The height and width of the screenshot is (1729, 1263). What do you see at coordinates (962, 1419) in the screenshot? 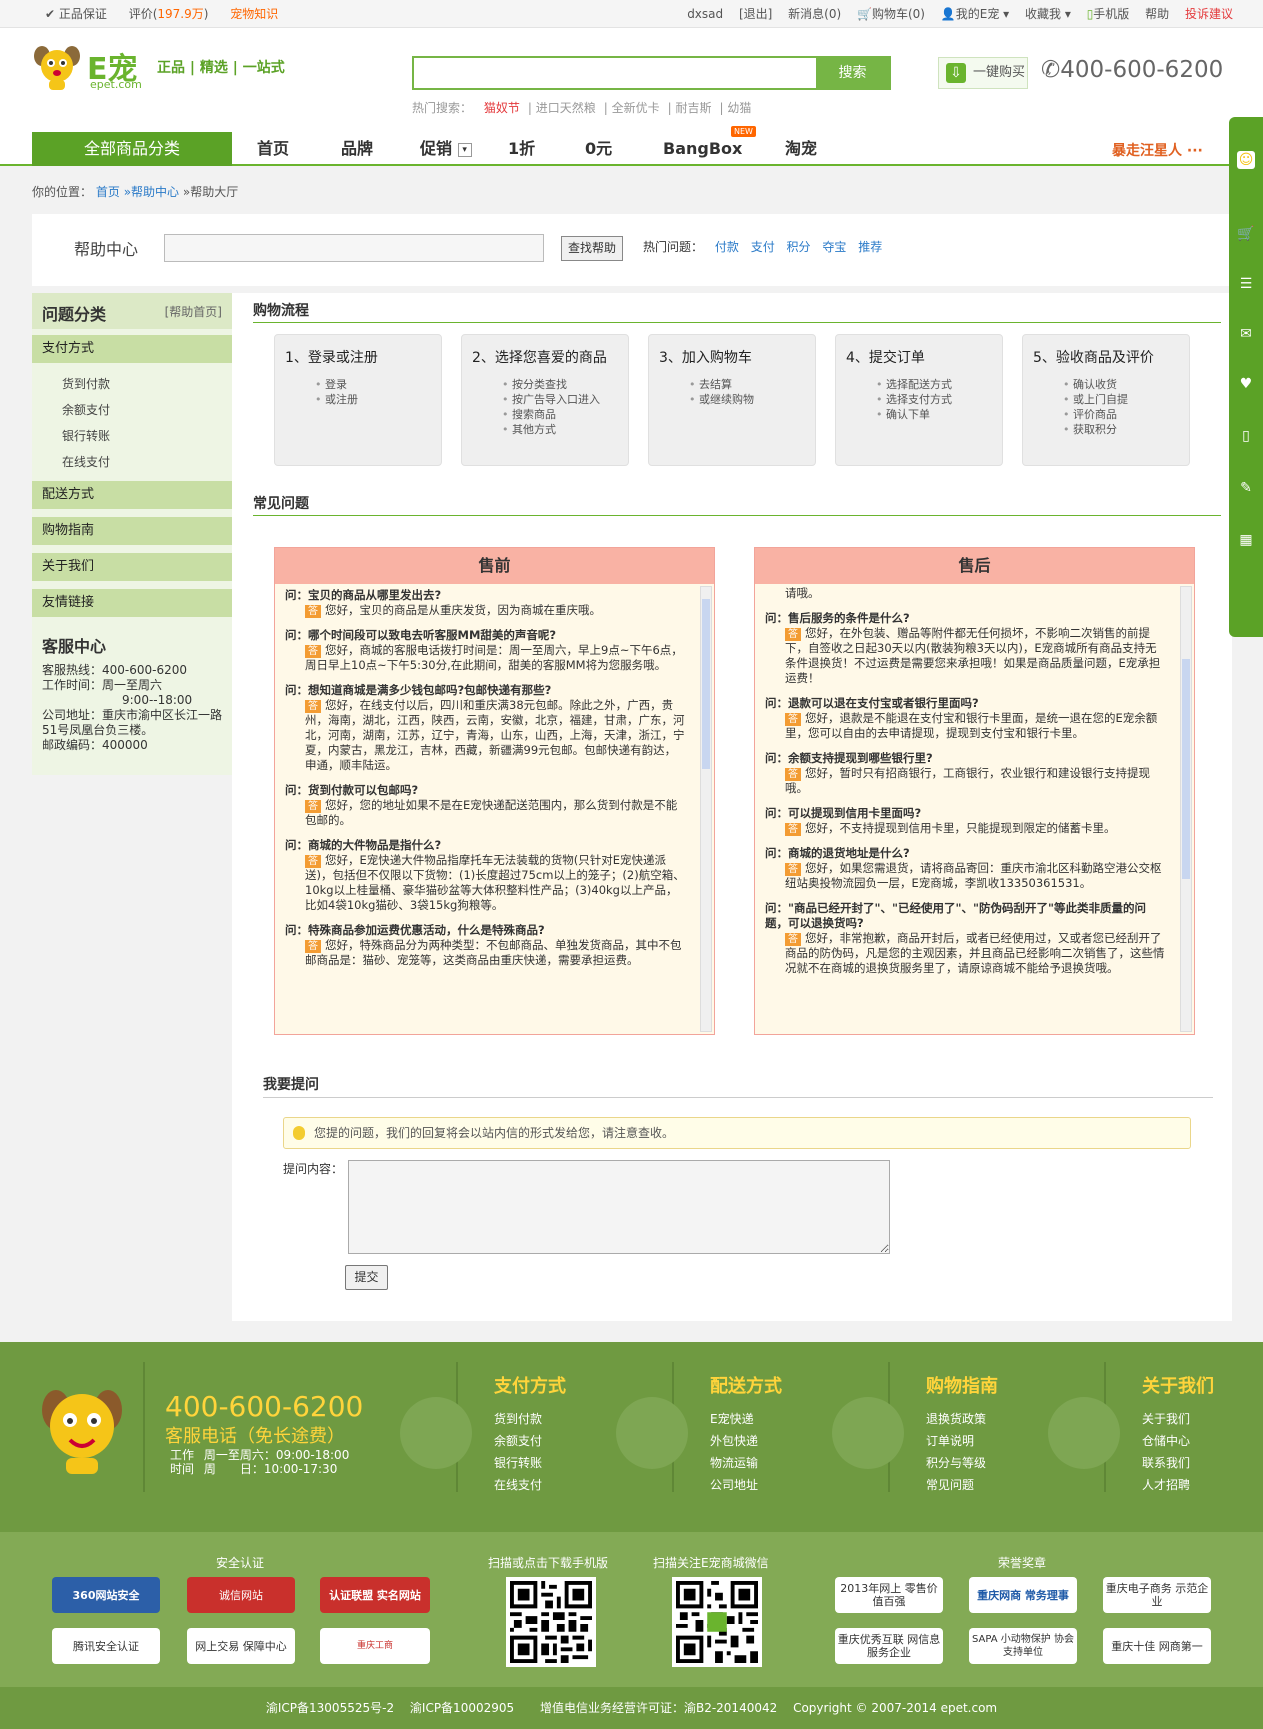
I see `footer-link: 退换货政策` at bounding box center [962, 1419].